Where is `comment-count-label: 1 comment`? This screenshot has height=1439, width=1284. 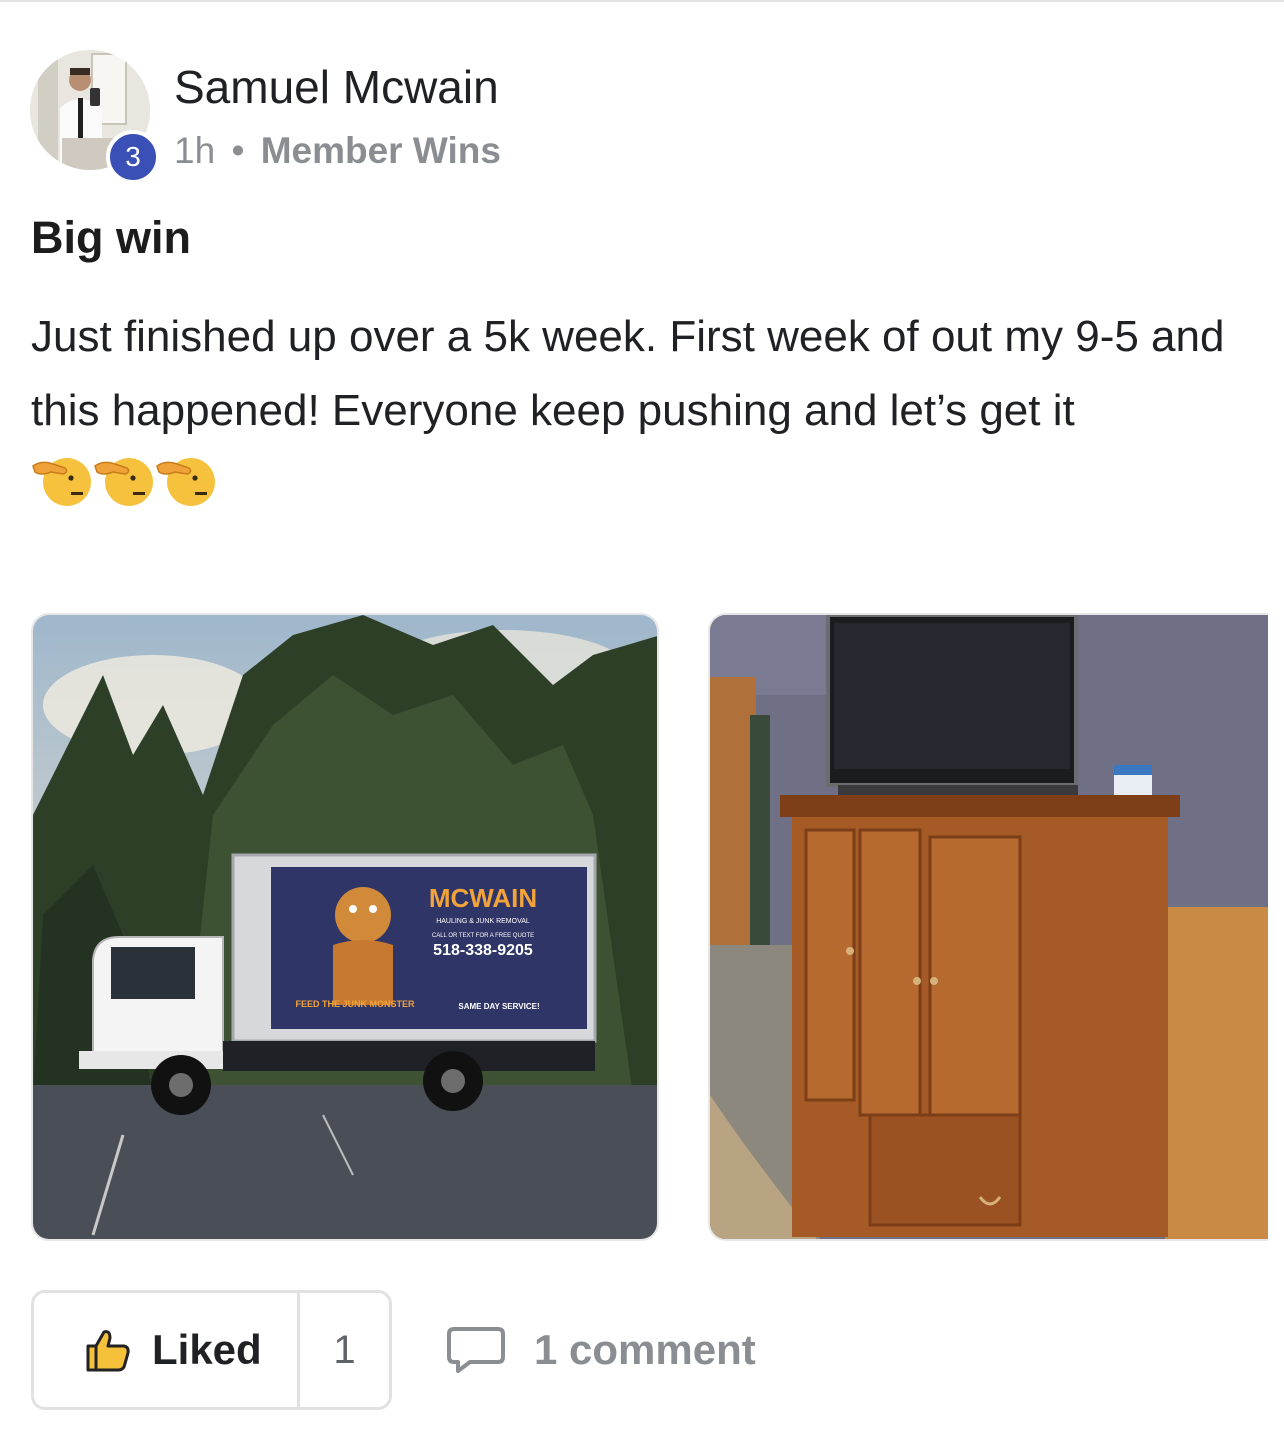
comment-count-label: 1 comment is located at coordinates (645, 1349).